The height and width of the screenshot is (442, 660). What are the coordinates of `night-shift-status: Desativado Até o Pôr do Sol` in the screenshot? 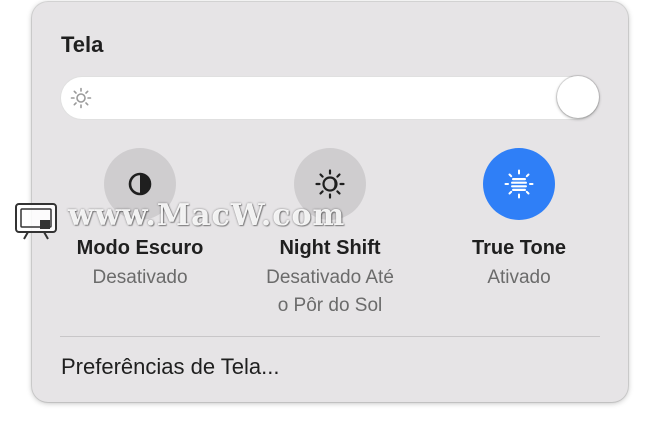 It's located at (330, 292).